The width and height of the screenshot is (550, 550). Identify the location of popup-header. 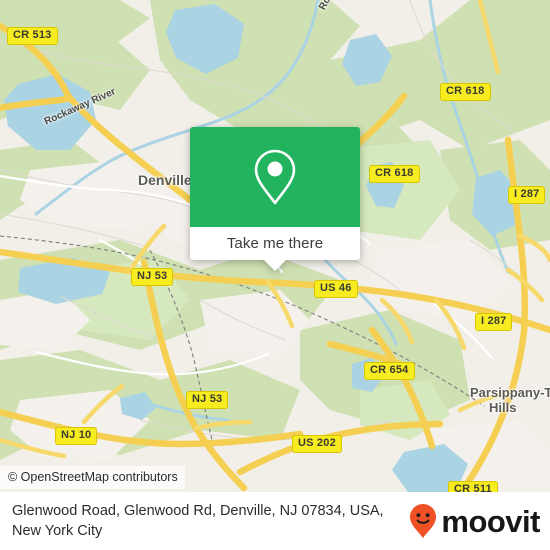
(275, 177).